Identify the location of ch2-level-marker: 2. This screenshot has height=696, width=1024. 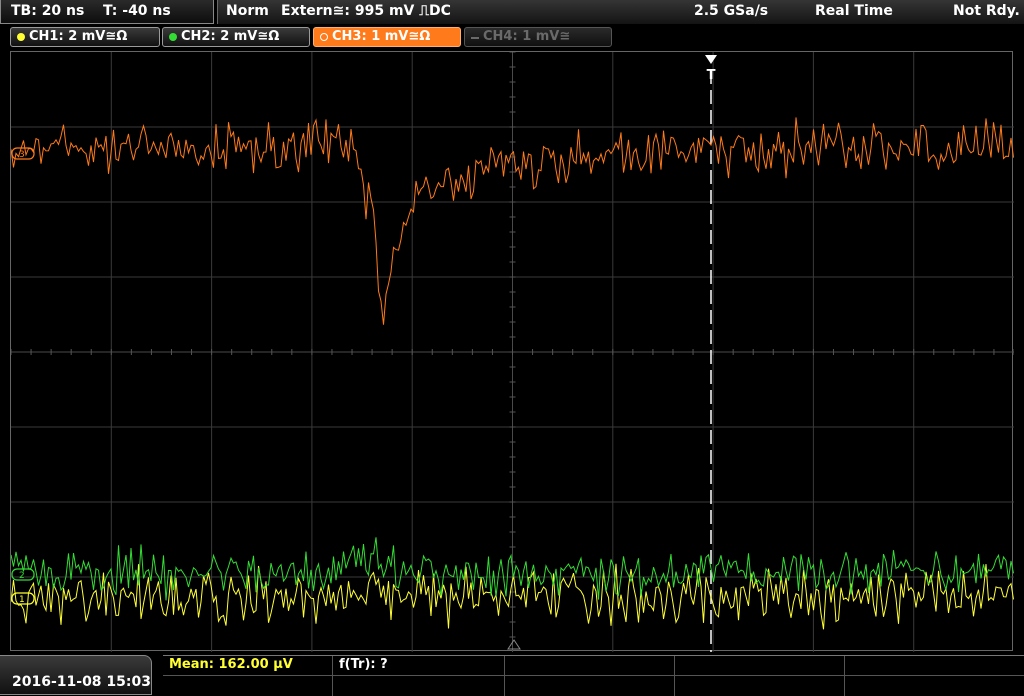
(23, 574).